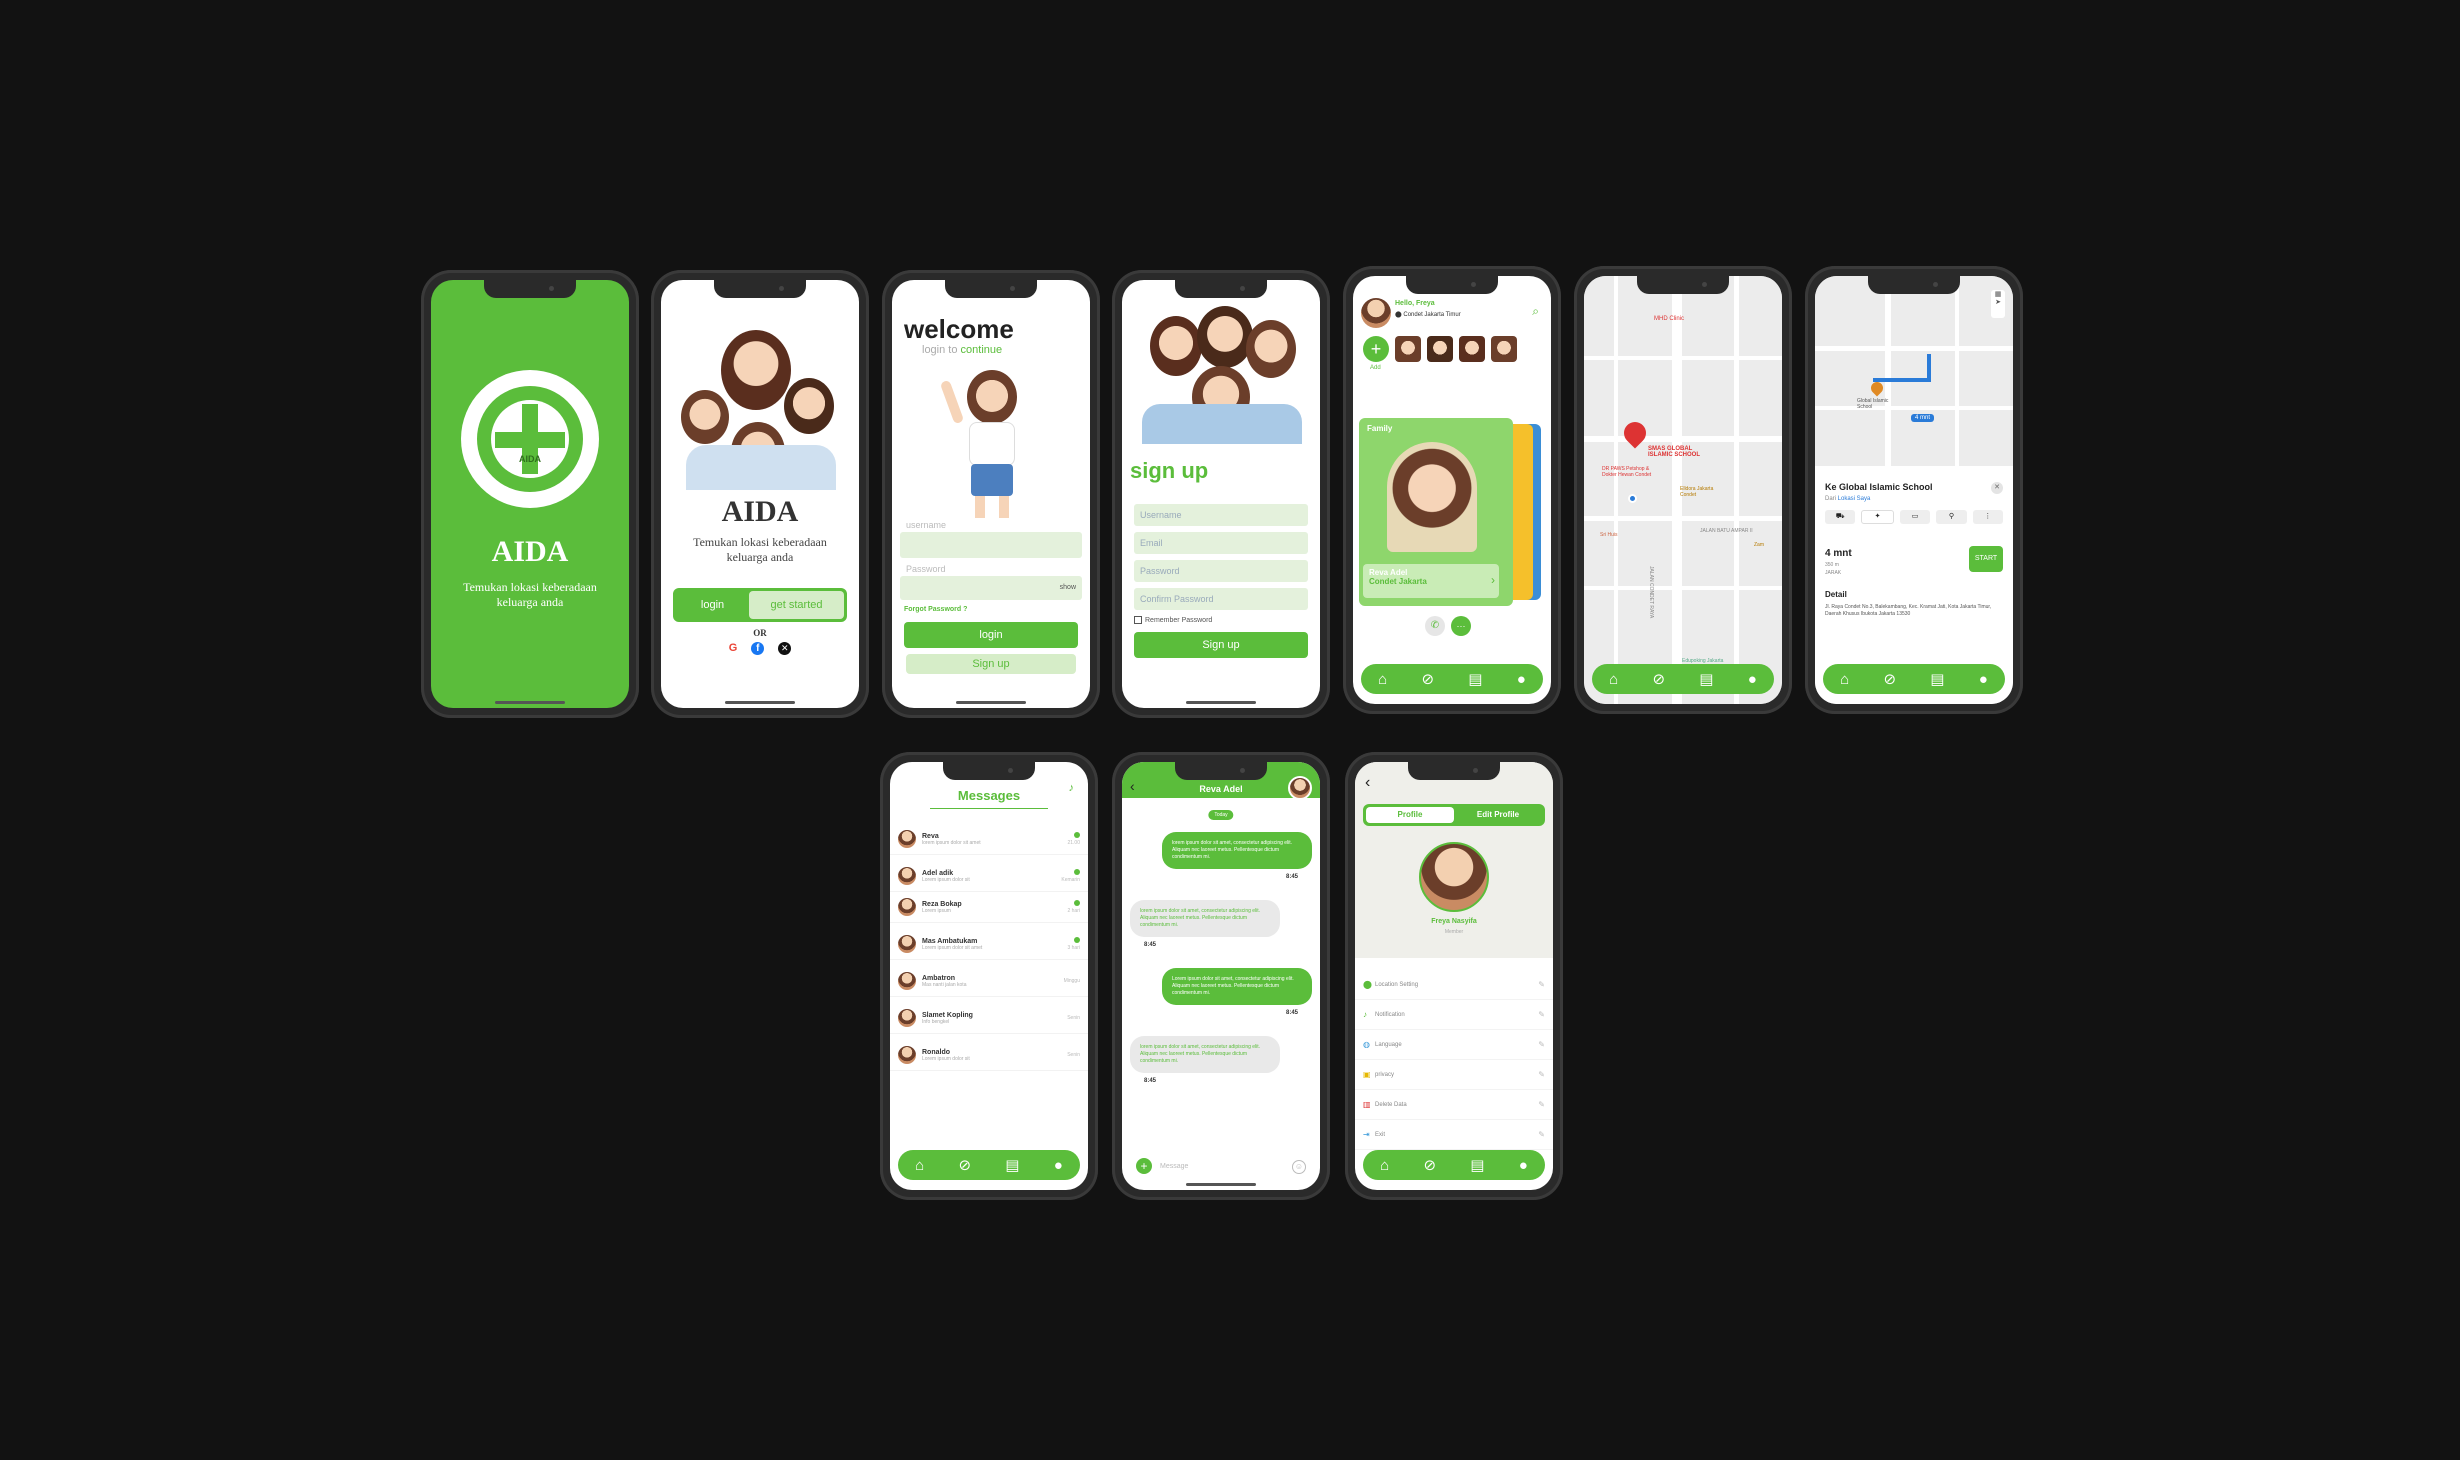  I want to click on family-card: Family Reva Adel Condet Jakarta ›, so click(1436, 512).